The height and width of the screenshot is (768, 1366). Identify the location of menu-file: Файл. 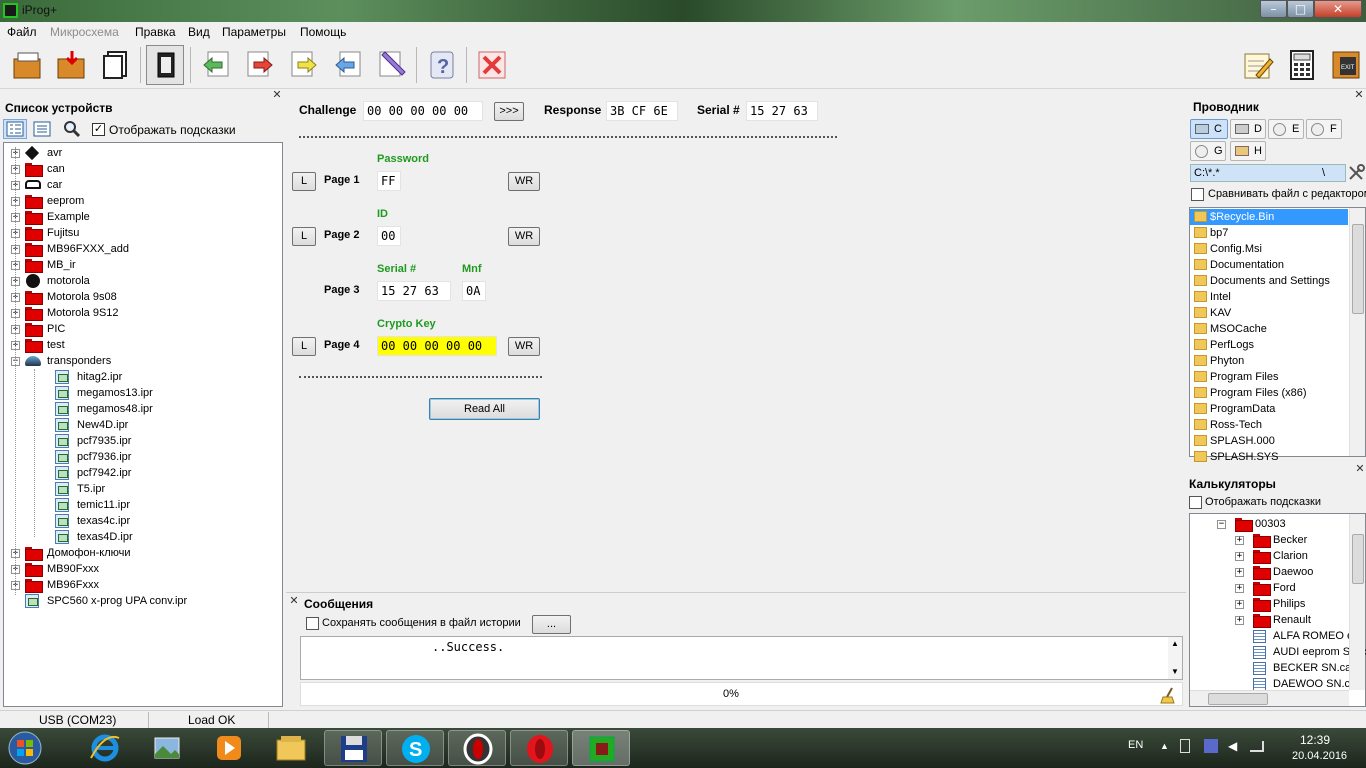
(22, 32).